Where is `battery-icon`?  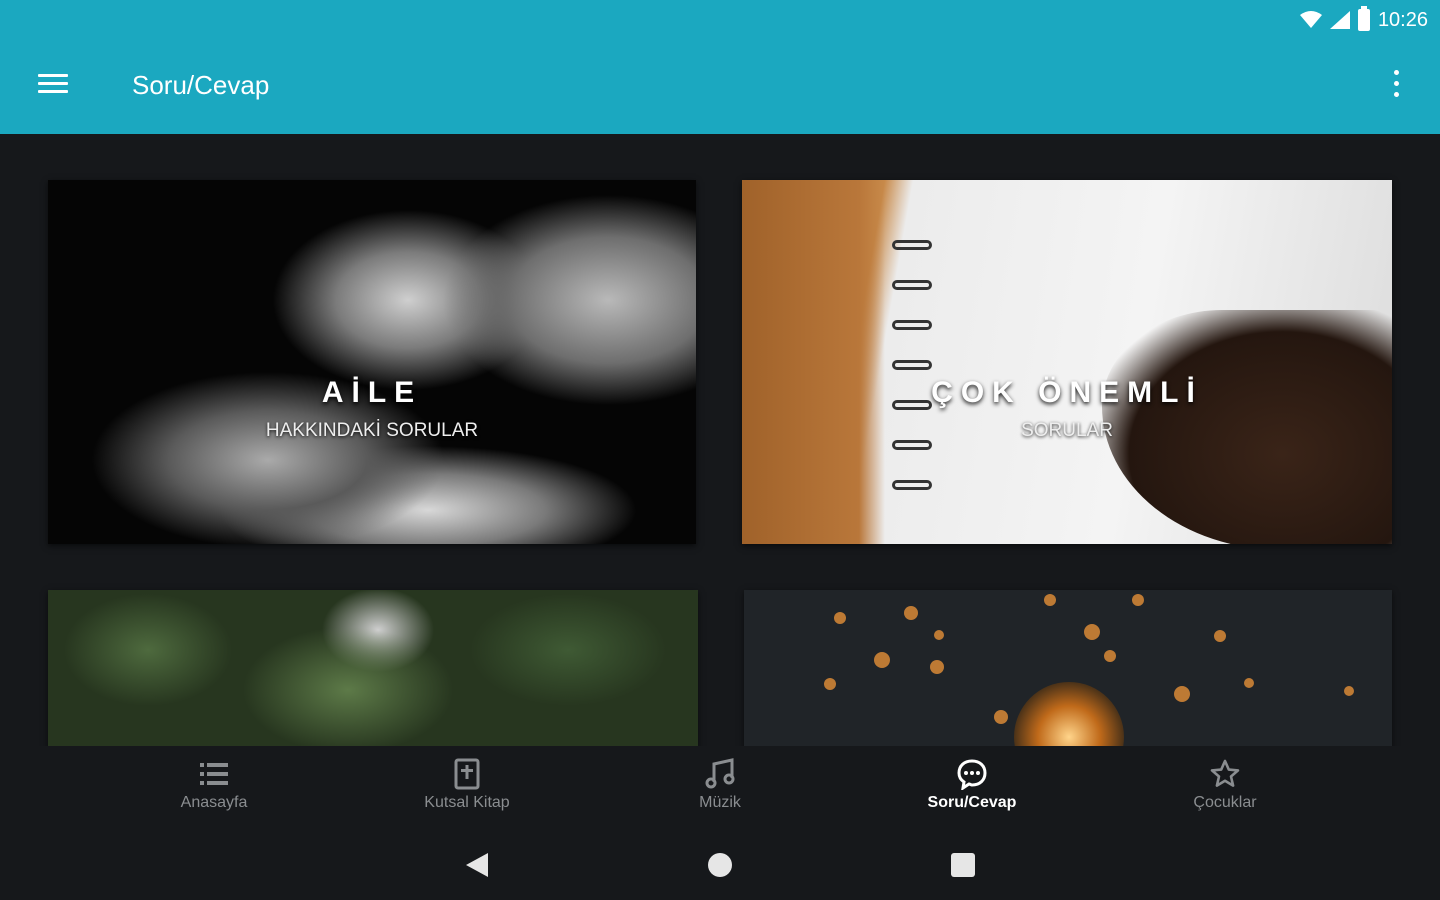
battery-icon is located at coordinates (1363, 18).